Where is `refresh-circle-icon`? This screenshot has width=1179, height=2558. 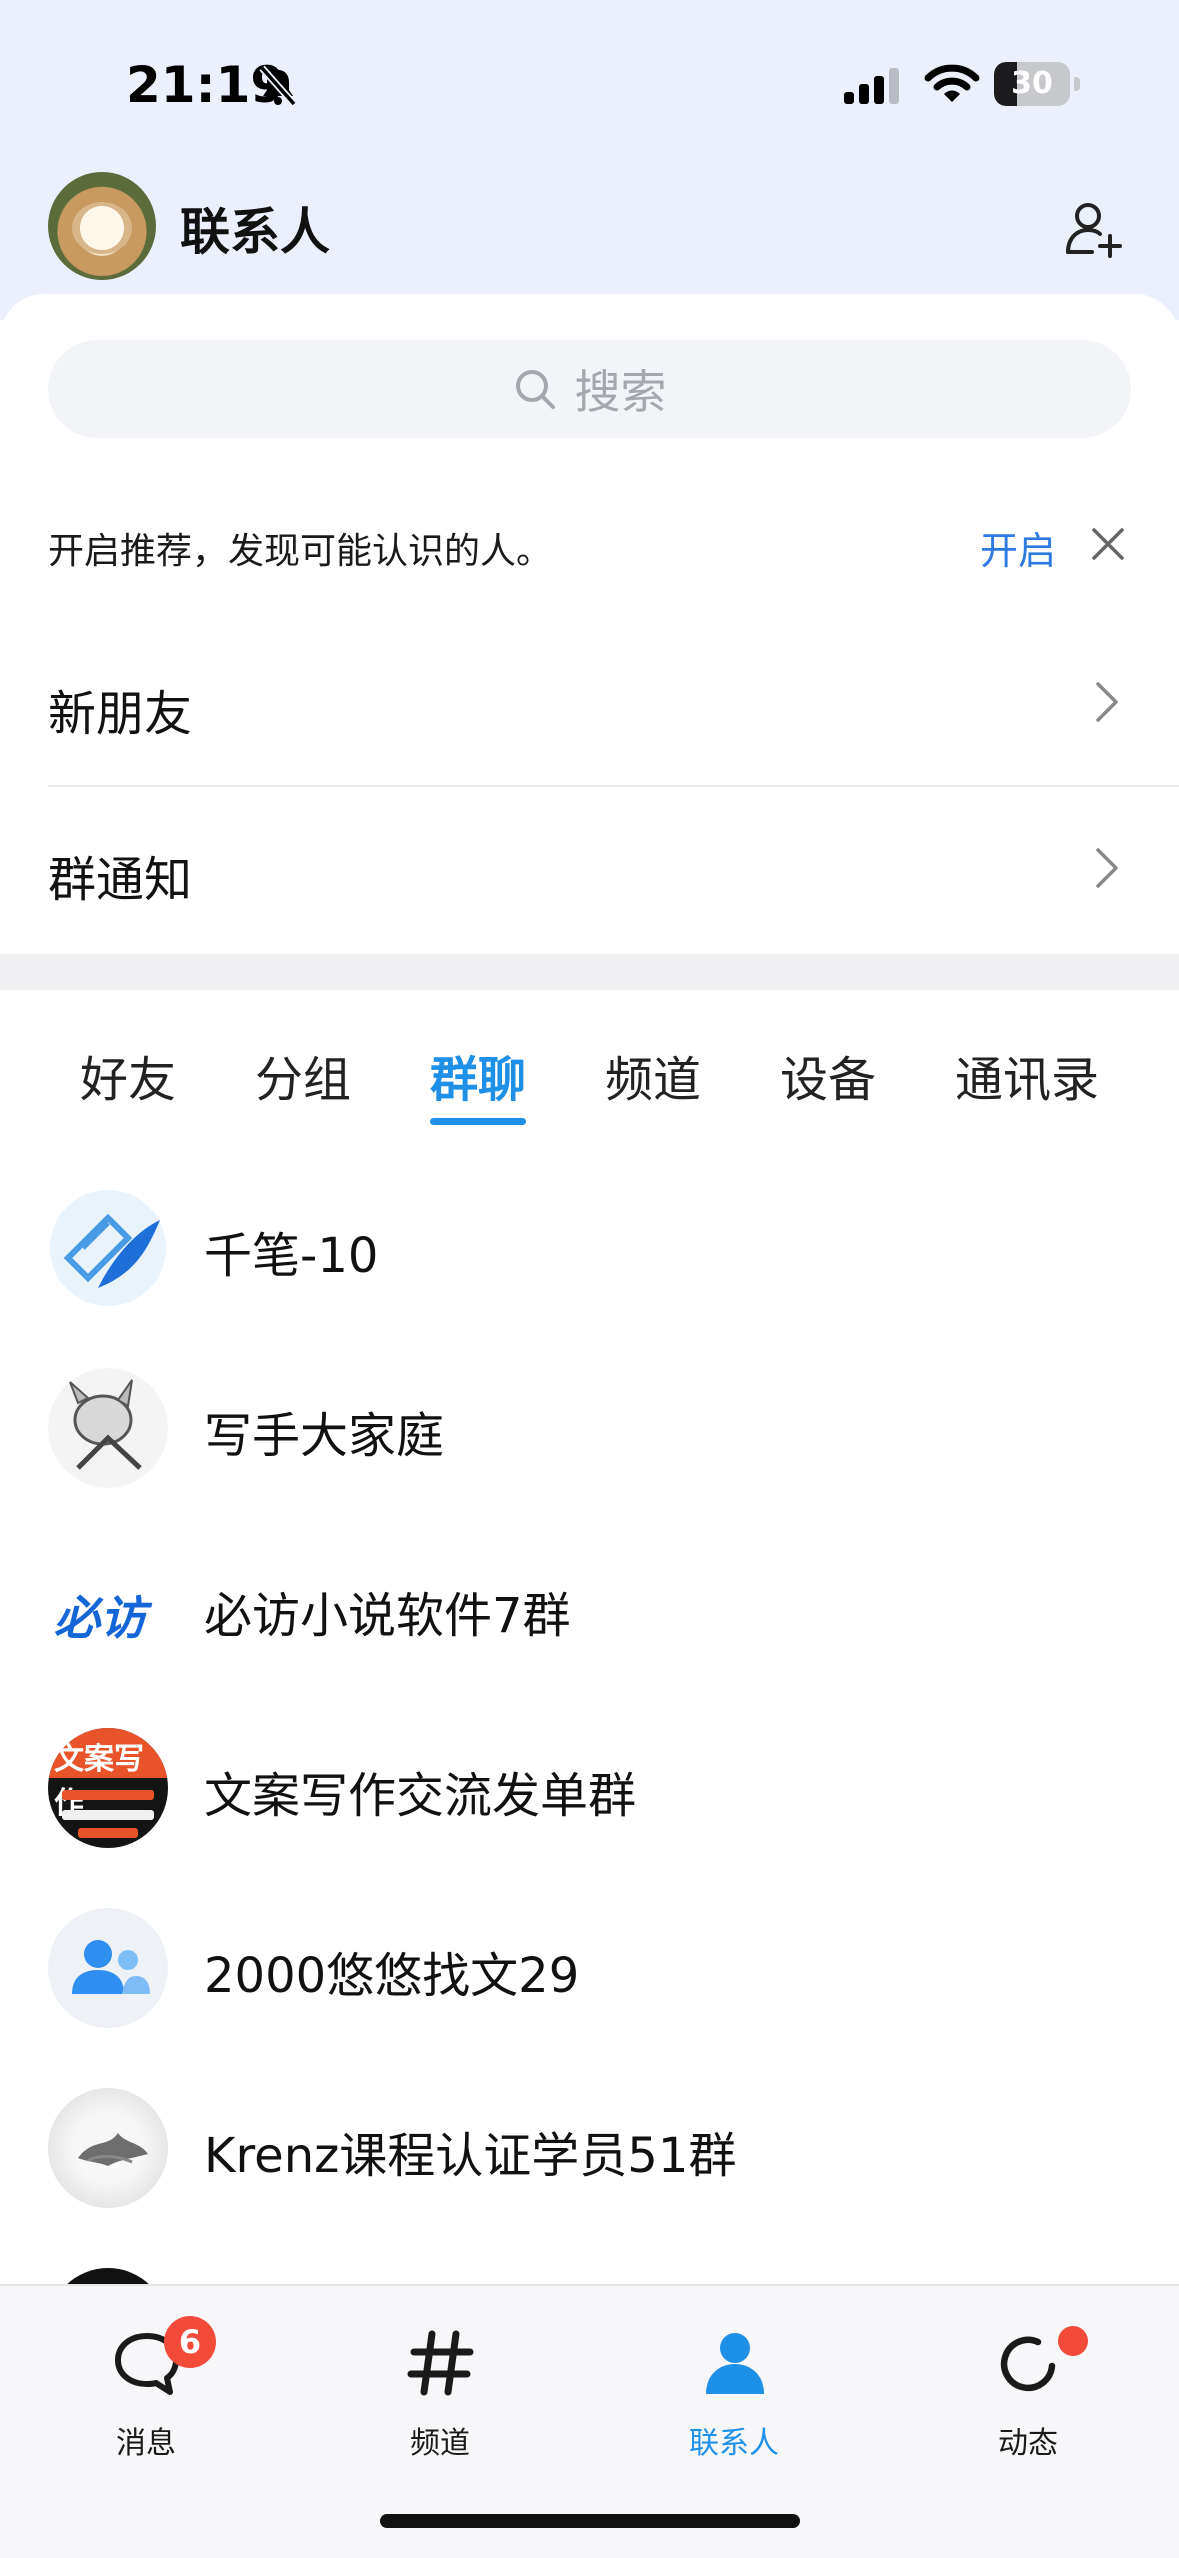 refresh-circle-icon is located at coordinates (1028, 2364).